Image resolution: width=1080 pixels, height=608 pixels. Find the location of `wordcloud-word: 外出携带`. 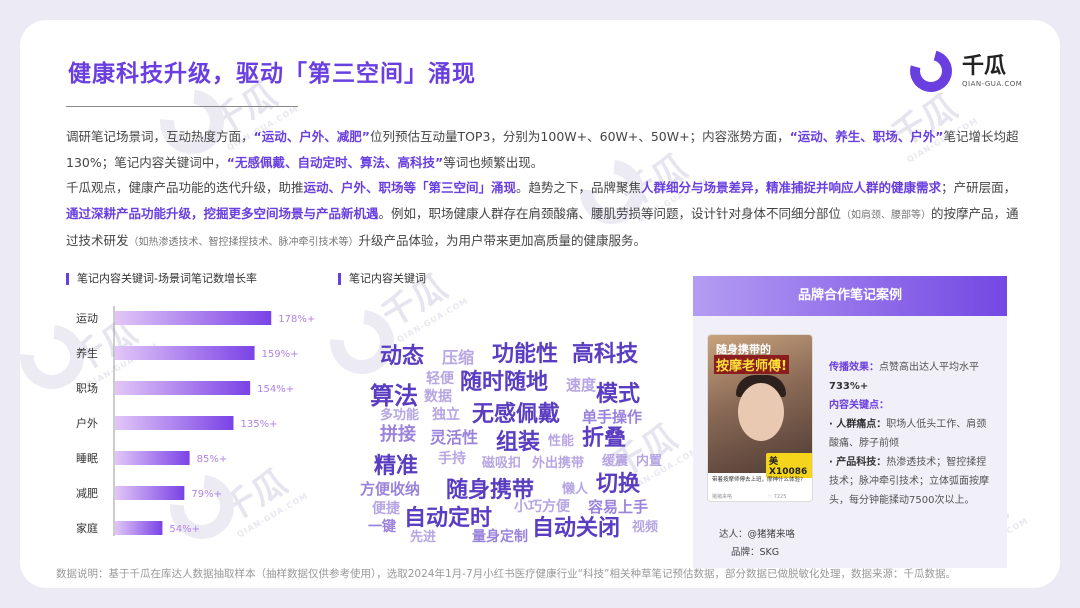

wordcloud-word: 外出携带 is located at coordinates (558, 463).